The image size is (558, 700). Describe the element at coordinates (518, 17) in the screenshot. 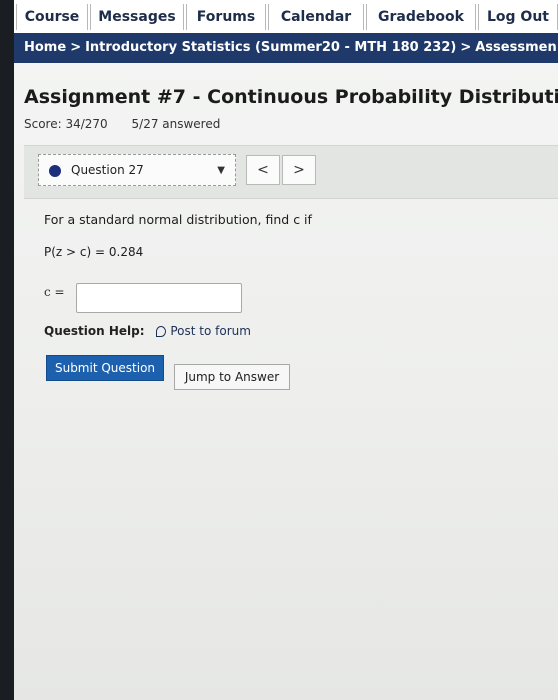

I see `nav-tab-logout: Log Out` at that location.